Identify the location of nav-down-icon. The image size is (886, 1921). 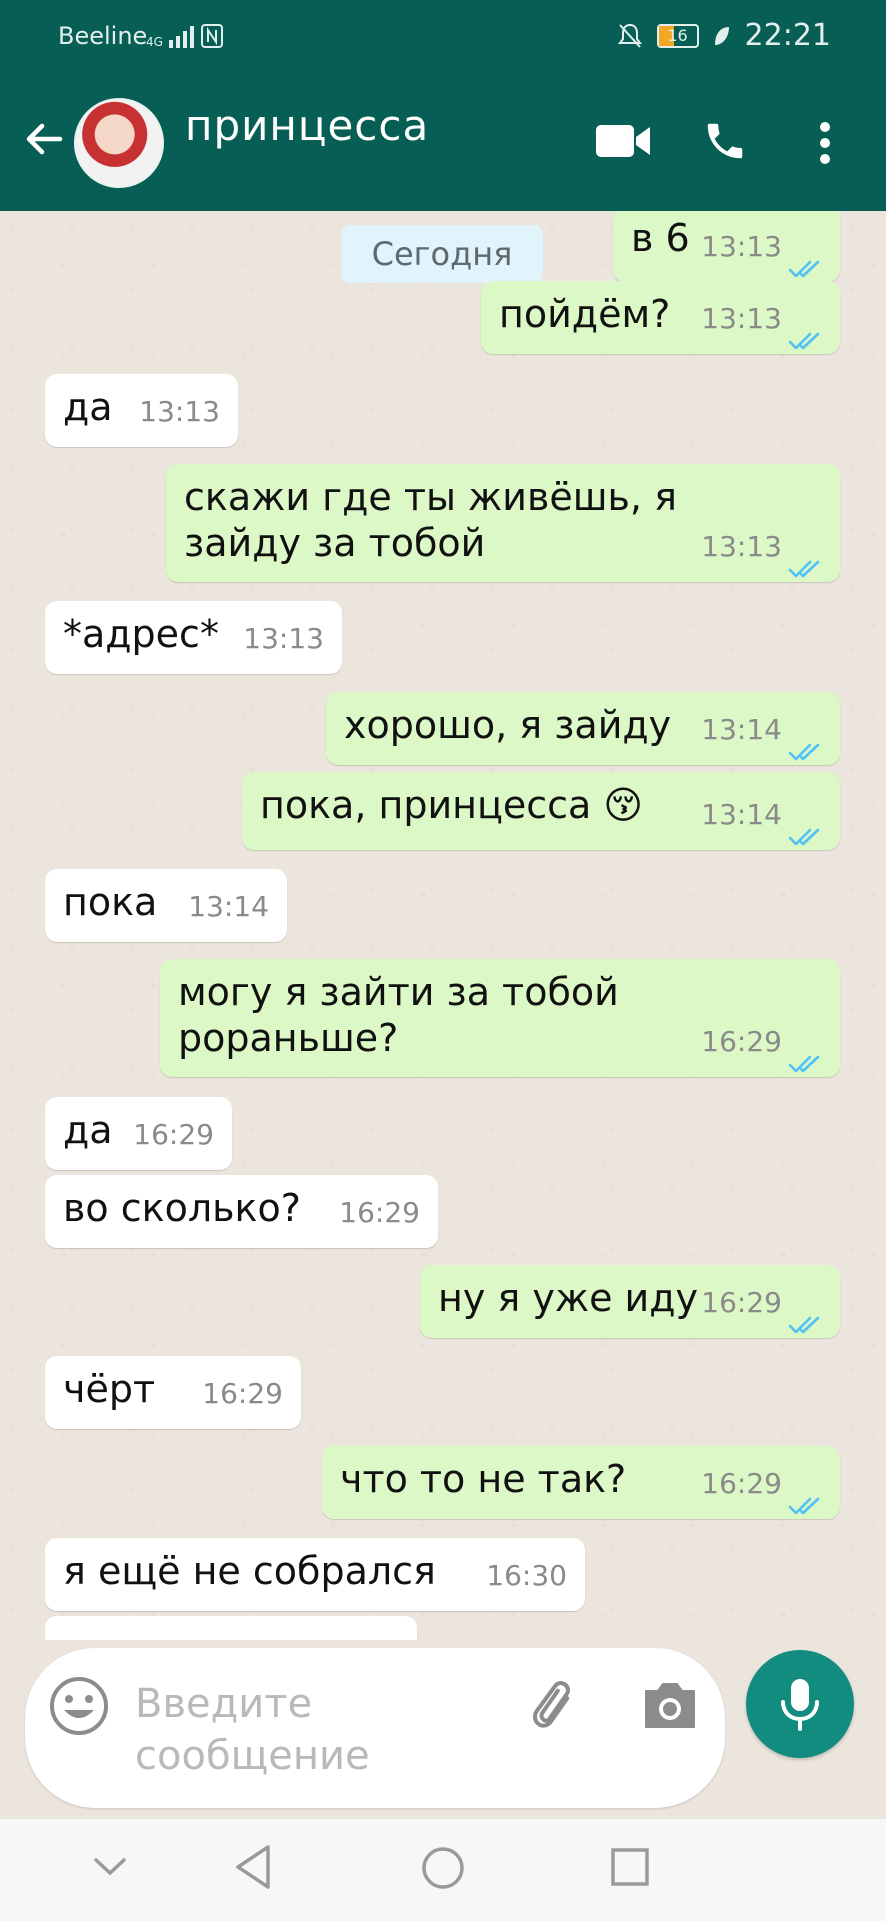
(110, 1867).